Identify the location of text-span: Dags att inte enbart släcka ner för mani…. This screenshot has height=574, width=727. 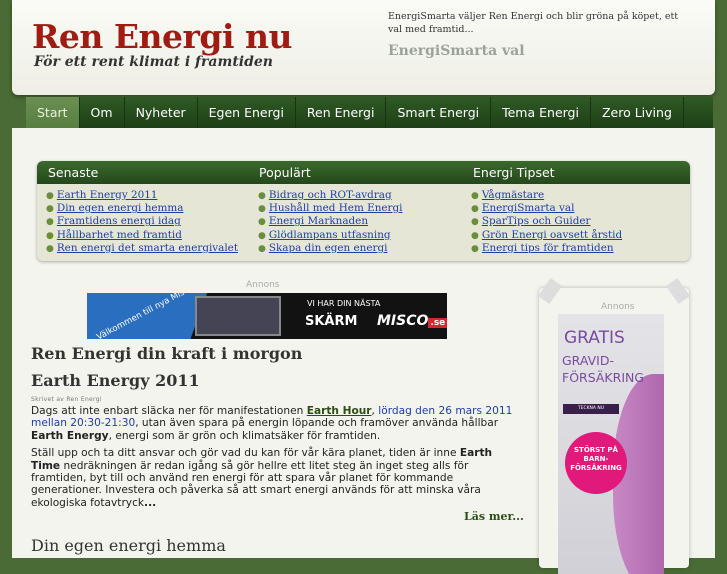
(169, 411).